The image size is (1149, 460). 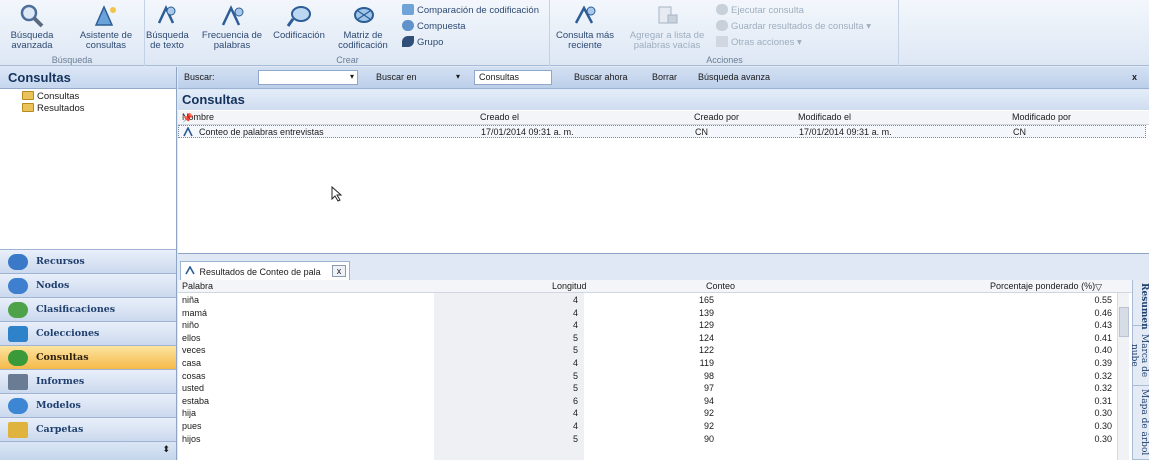 What do you see at coordinates (1124, 322) in the screenshot?
I see `scrollbar-thumb` at bounding box center [1124, 322].